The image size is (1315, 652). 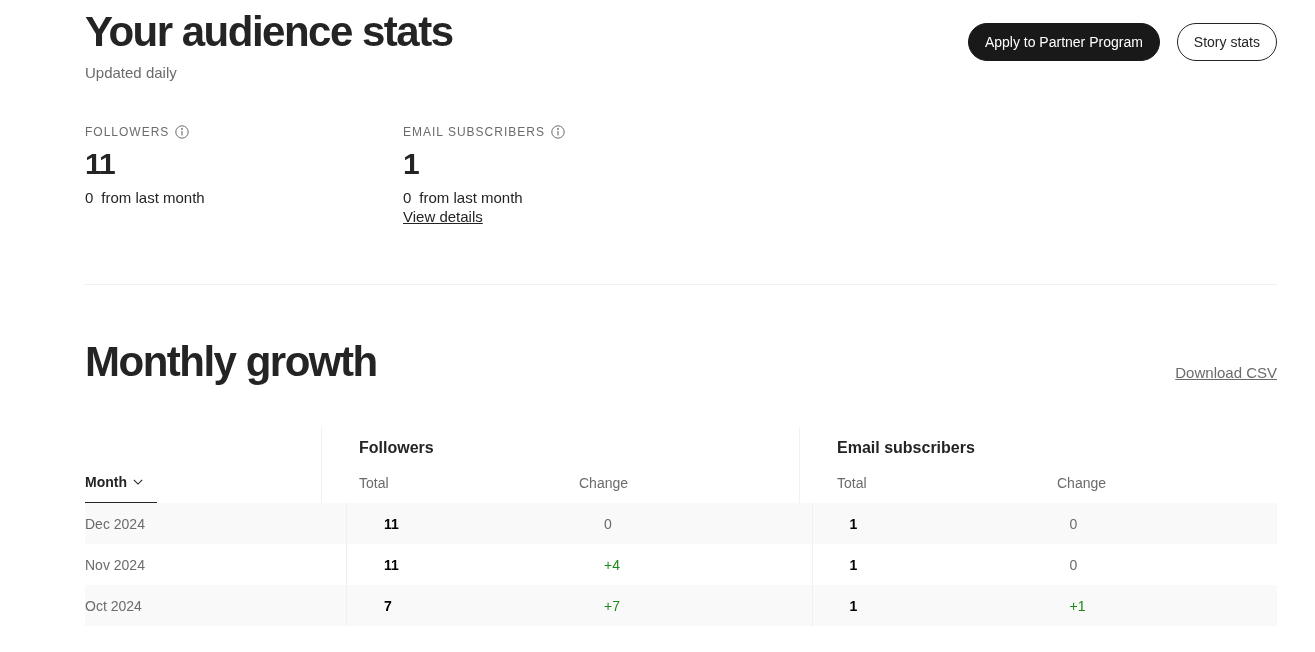 I want to click on action-button: Apply to Partner Program, so click(x=1063, y=42).